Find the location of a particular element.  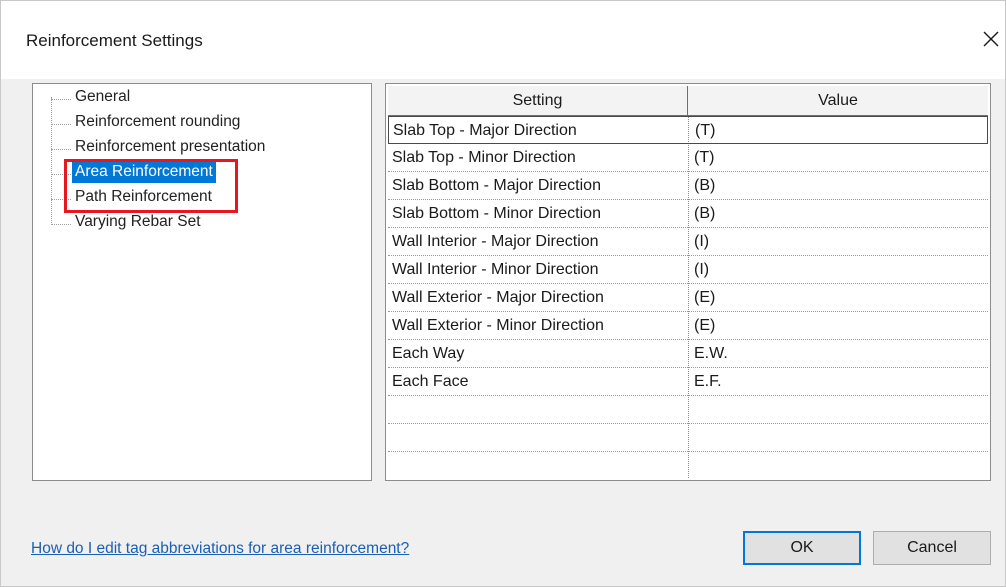

tree-guide-line is located at coordinates (51, 160).